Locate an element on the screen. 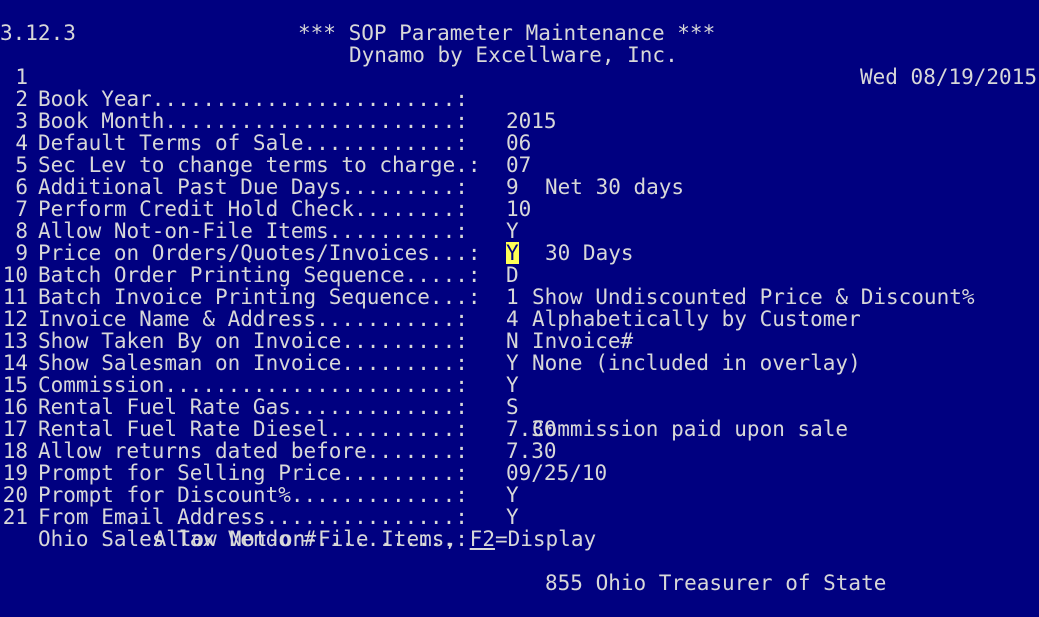 This screenshot has height=617, width=1039. field-row-7: 7 Allow Not-on-File Items..........: Y is located at coordinates (519, 220).